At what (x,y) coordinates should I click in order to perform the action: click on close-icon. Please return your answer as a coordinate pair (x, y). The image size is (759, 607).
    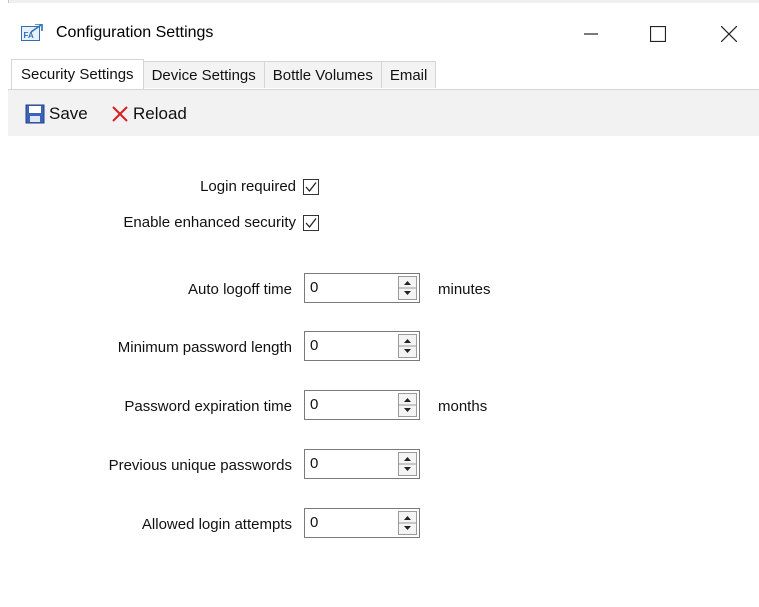
    Looking at the image, I should click on (729, 34).